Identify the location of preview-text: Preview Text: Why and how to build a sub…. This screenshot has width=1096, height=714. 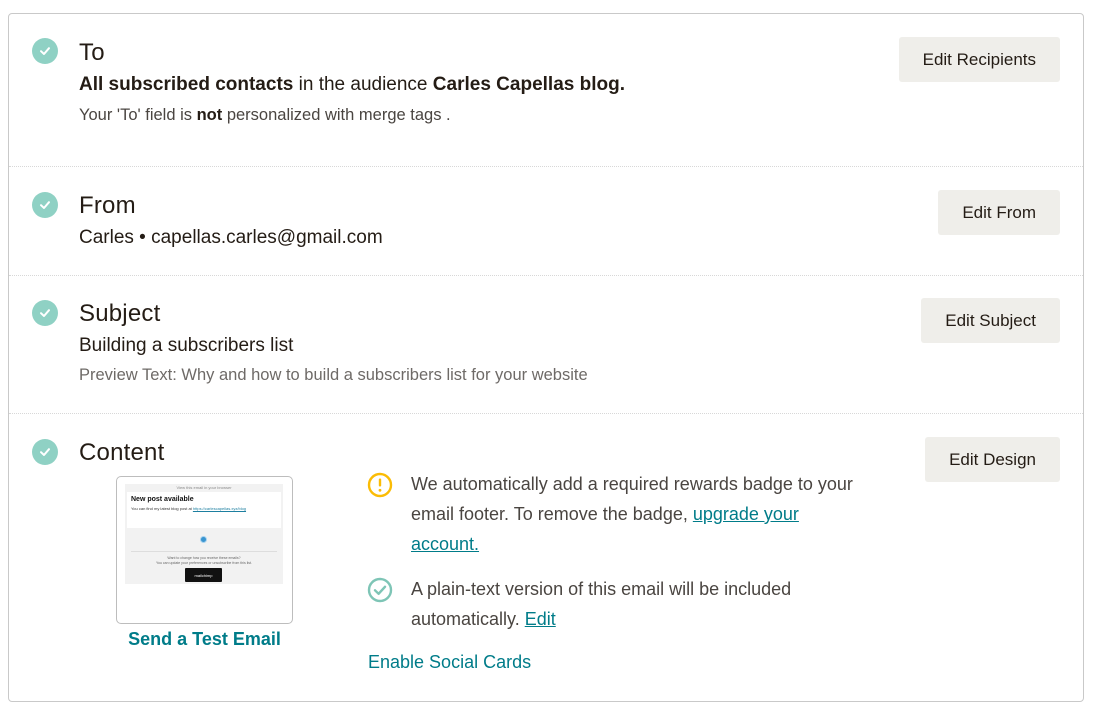
(333, 375).